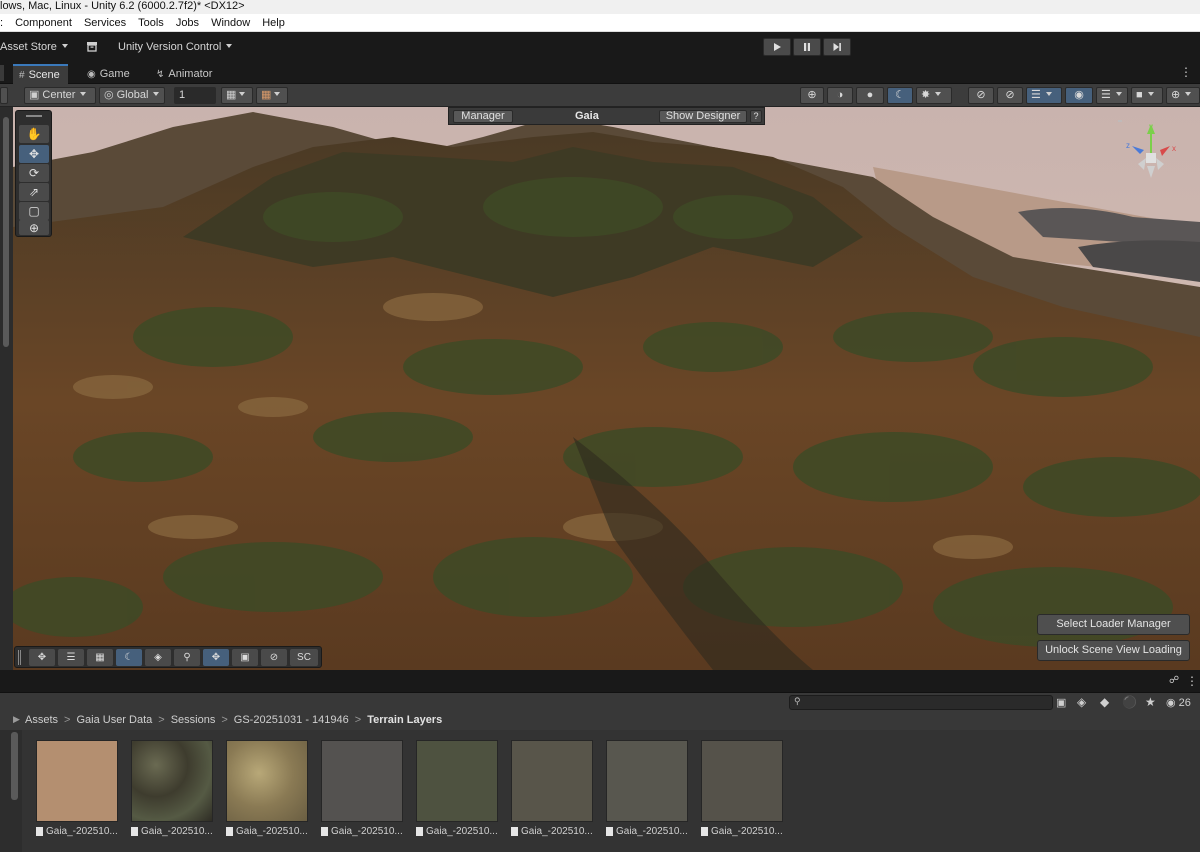 The image size is (1200, 852). I want to click on file-icon, so click(419, 831).